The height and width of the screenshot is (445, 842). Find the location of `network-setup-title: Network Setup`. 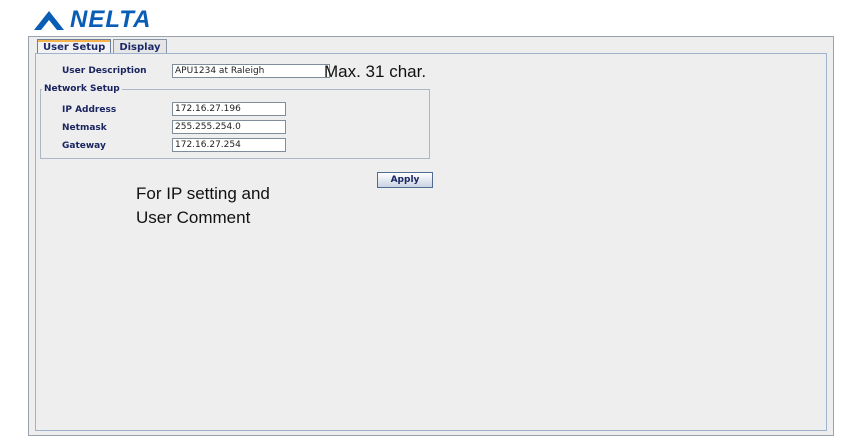

network-setup-title: Network Setup is located at coordinates (82, 89).